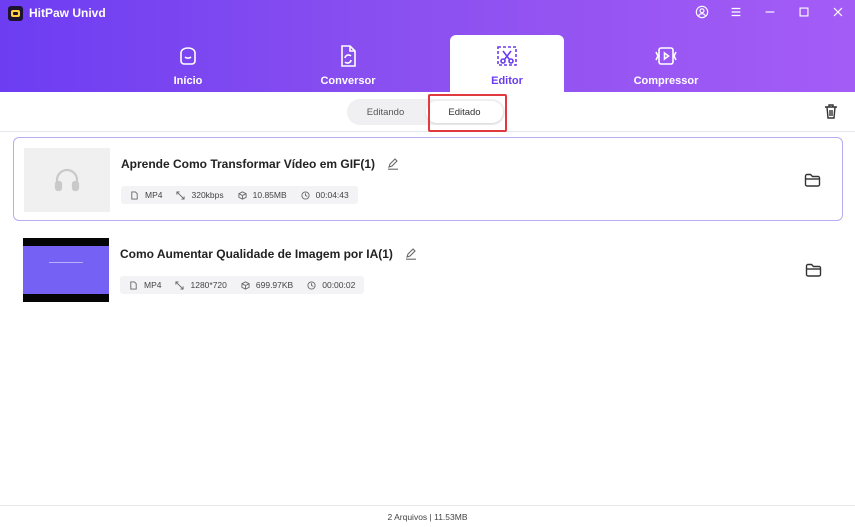 The height and width of the screenshot is (527, 855). I want to click on video-frame-preview, so click(66, 270).